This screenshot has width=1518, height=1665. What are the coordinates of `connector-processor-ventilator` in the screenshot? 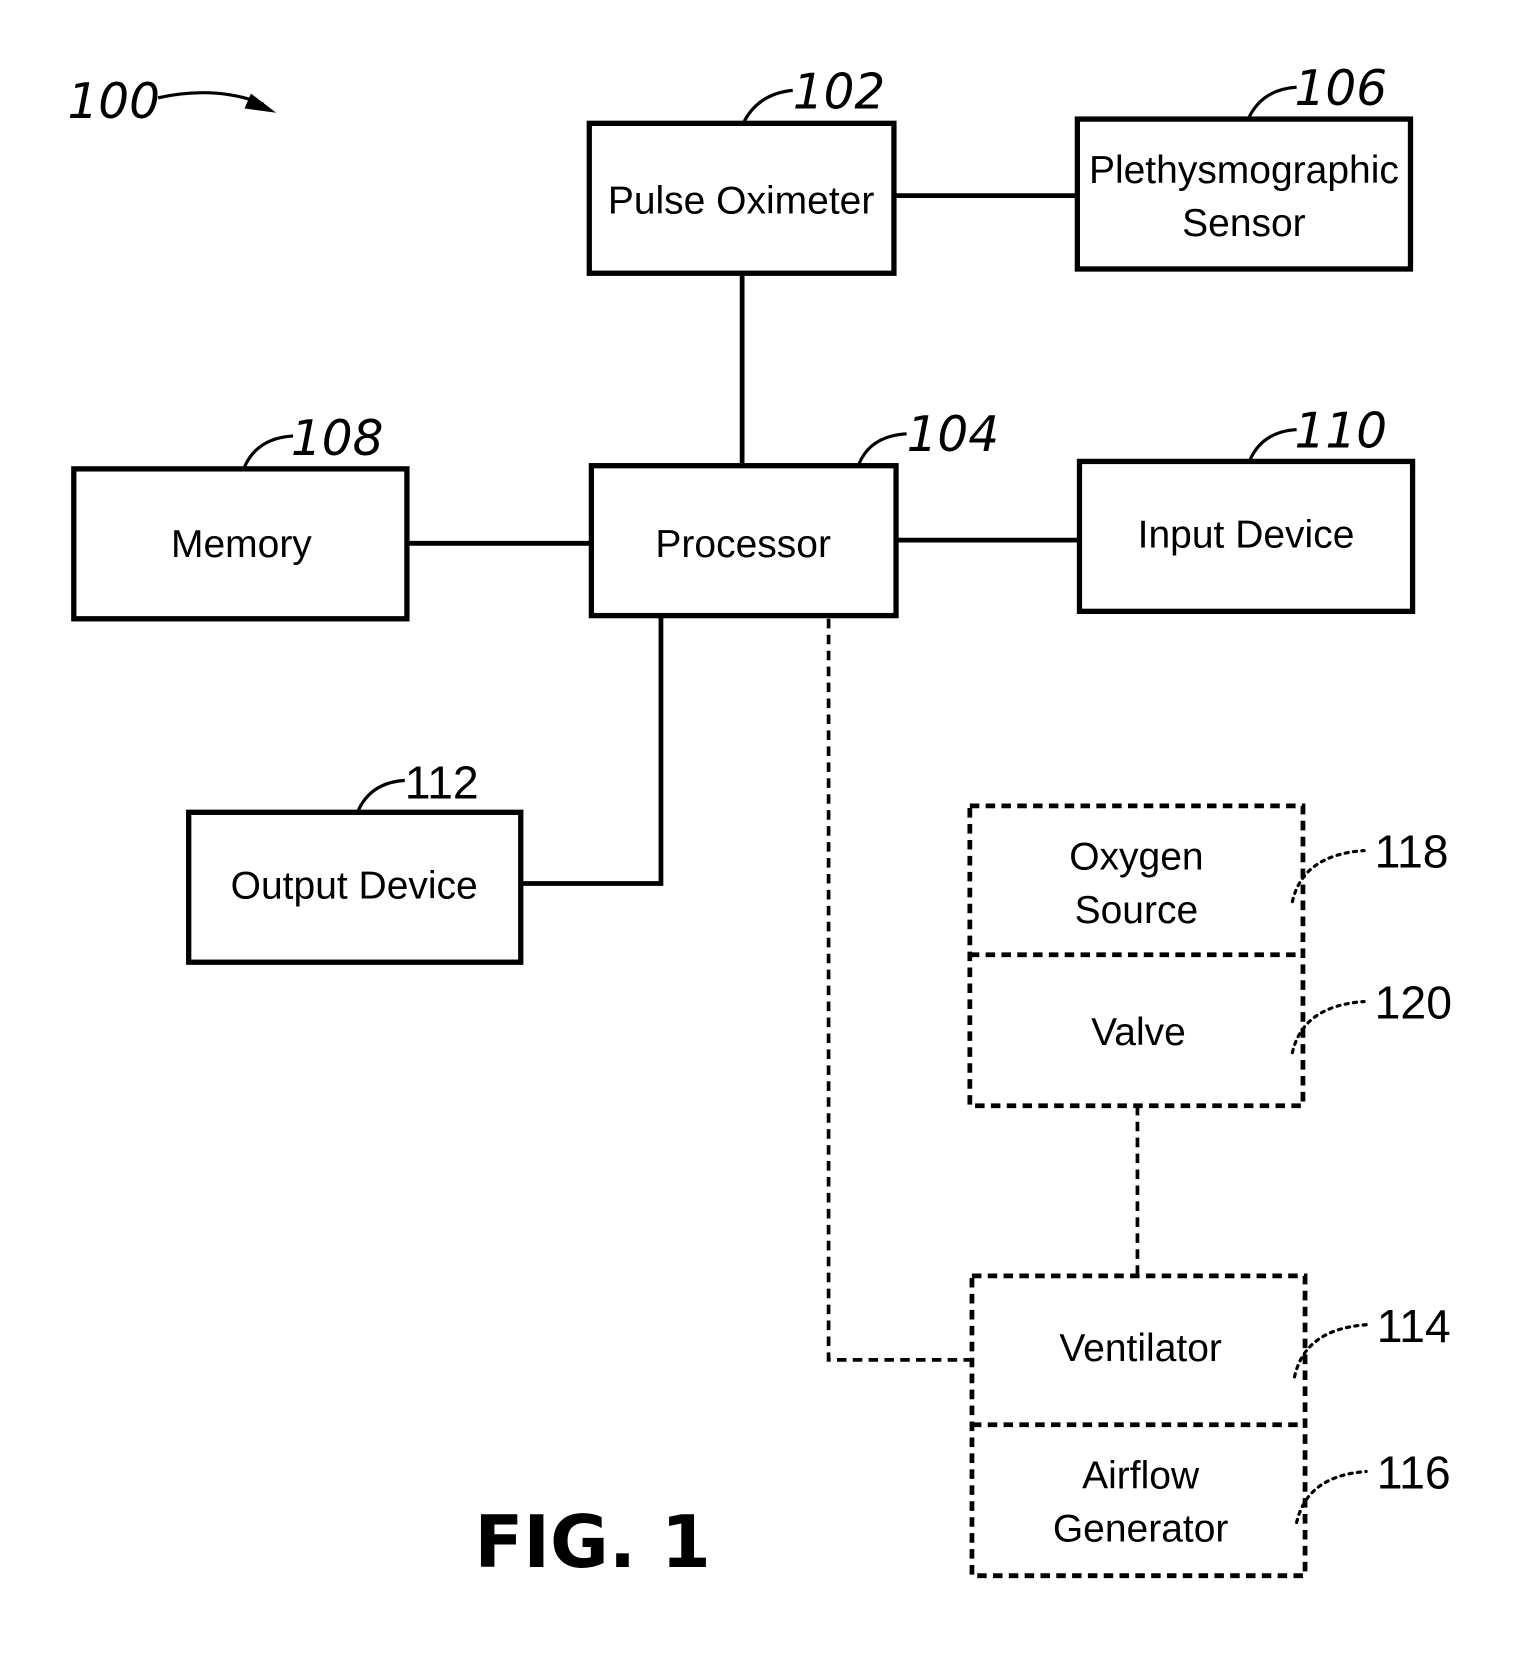 It's located at (898, 990).